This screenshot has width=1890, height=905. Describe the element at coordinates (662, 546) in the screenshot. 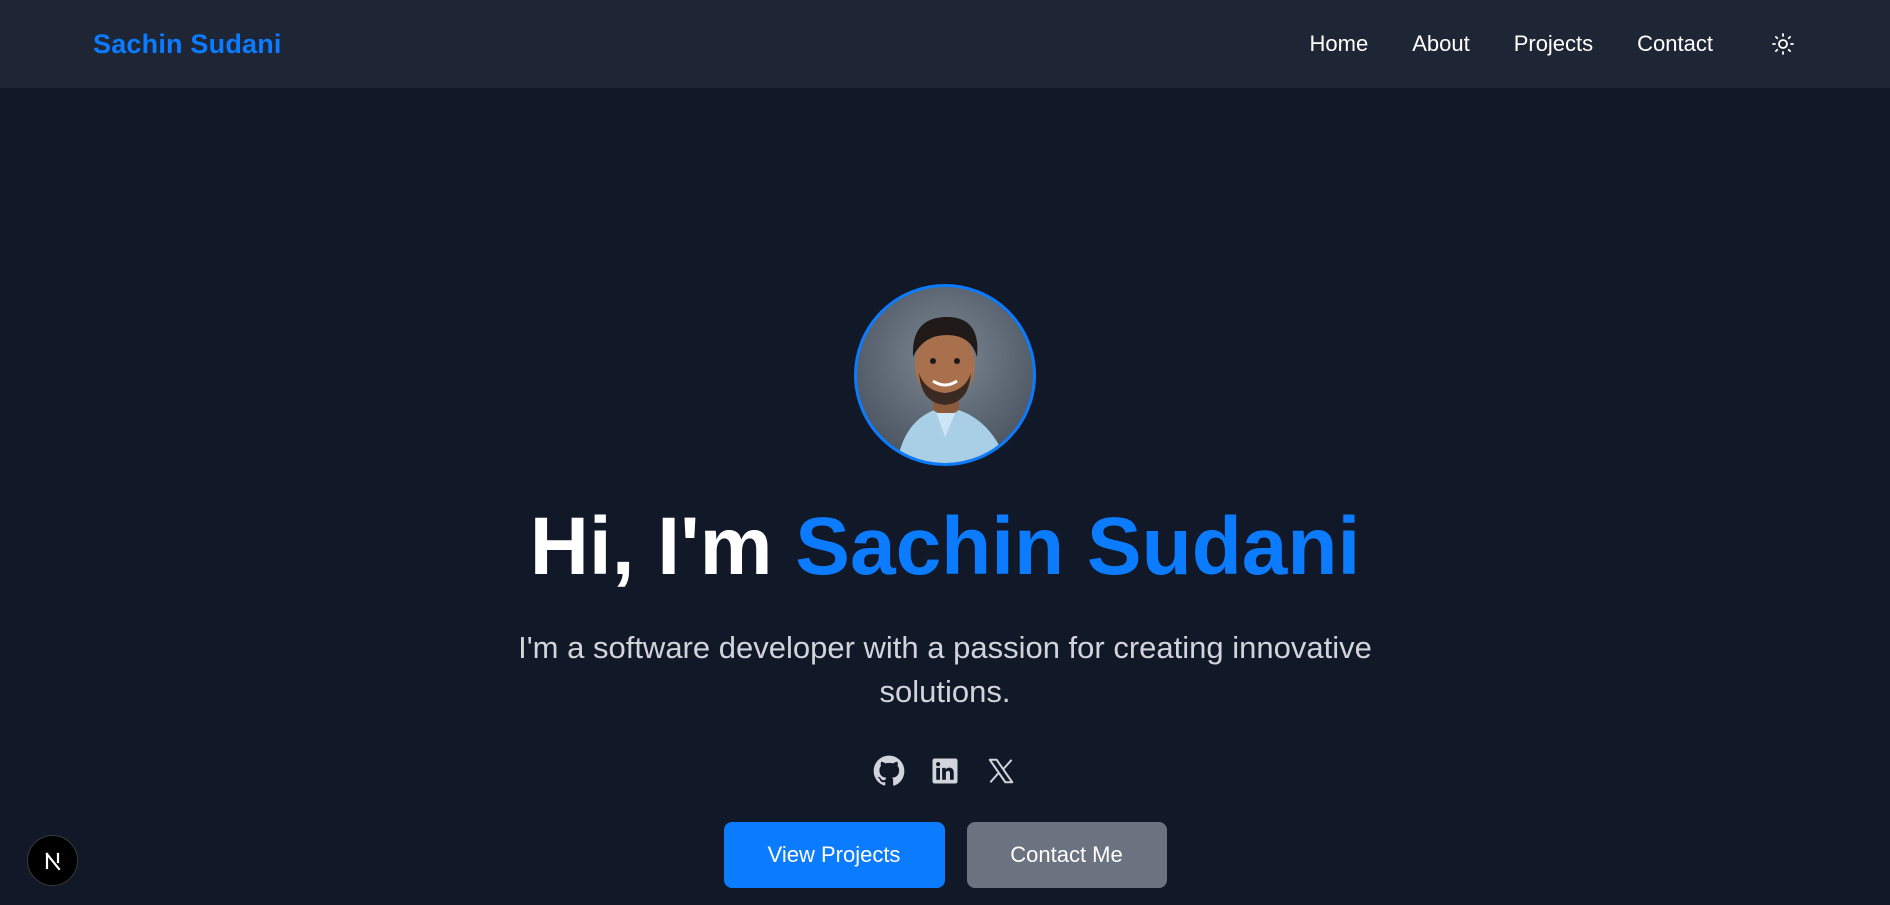

I see `hero-greeting: Hi, I'm` at that location.